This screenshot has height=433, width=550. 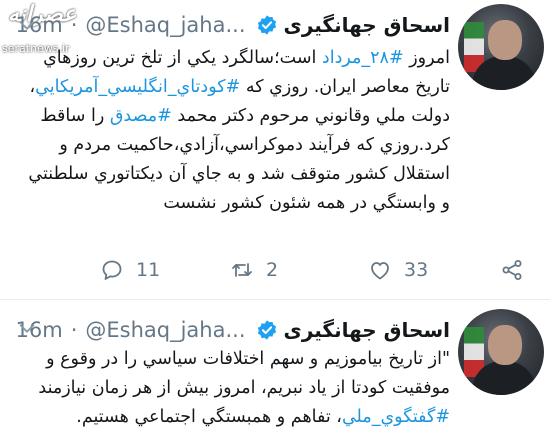 What do you see at coordinates (141, 116) in the screenshot?
I see `hashtag-link: #مصدق` at bounding box center [141, 116].